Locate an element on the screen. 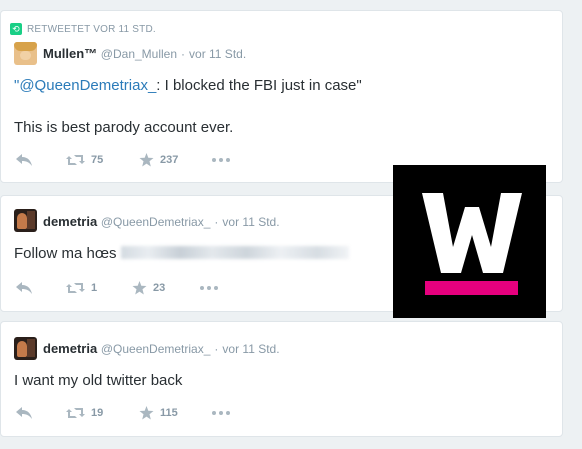 Image resolution: width=582 pixels, height=449 pixels. tweet-text: Follow ma hœs is located at coordinates (181, 253).